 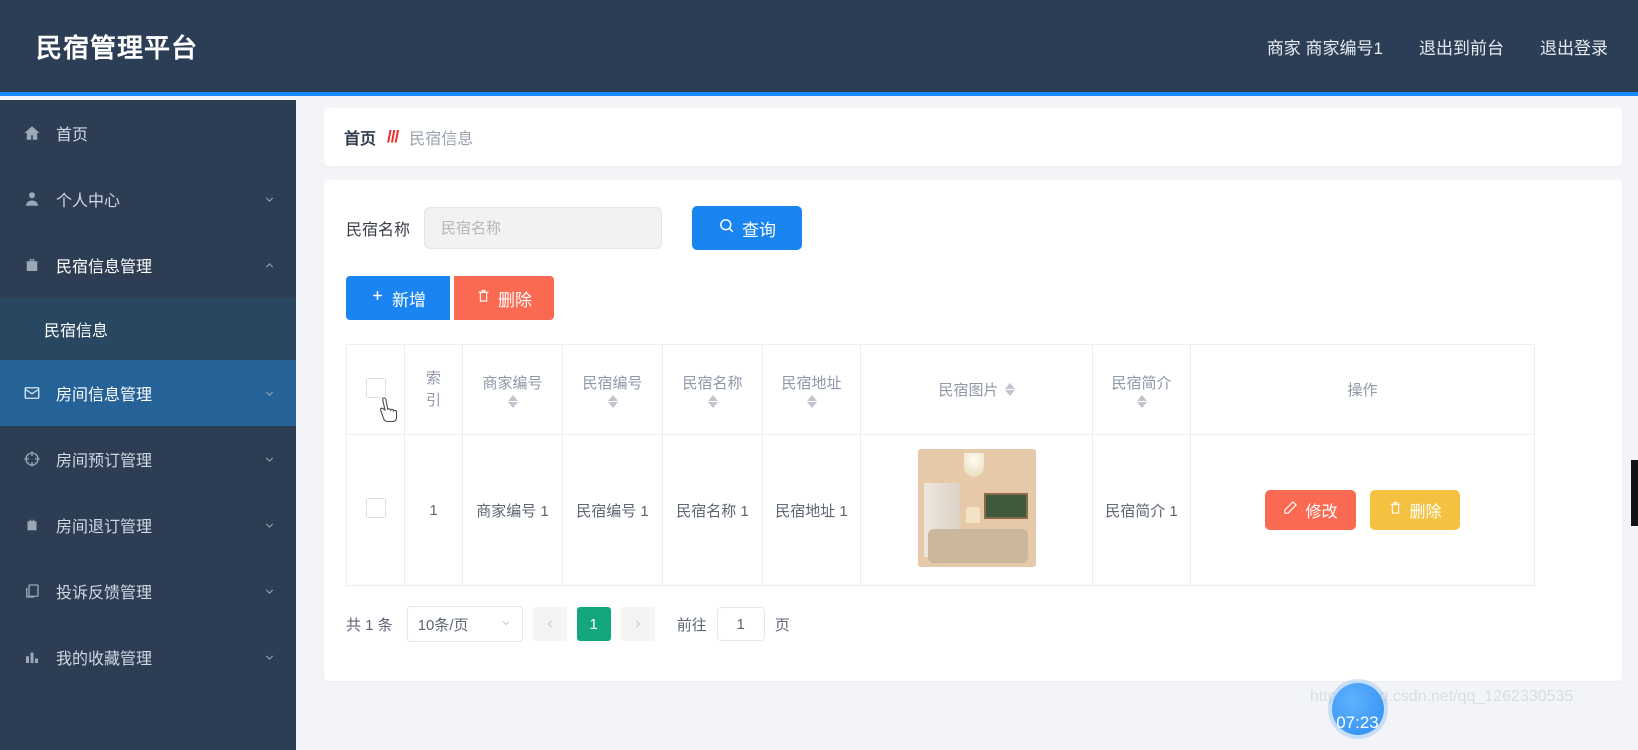 What do you see at coordinates (1290, 510) in the screenshot?
I see `pencil-icon` at bounding box center [1290, 510].